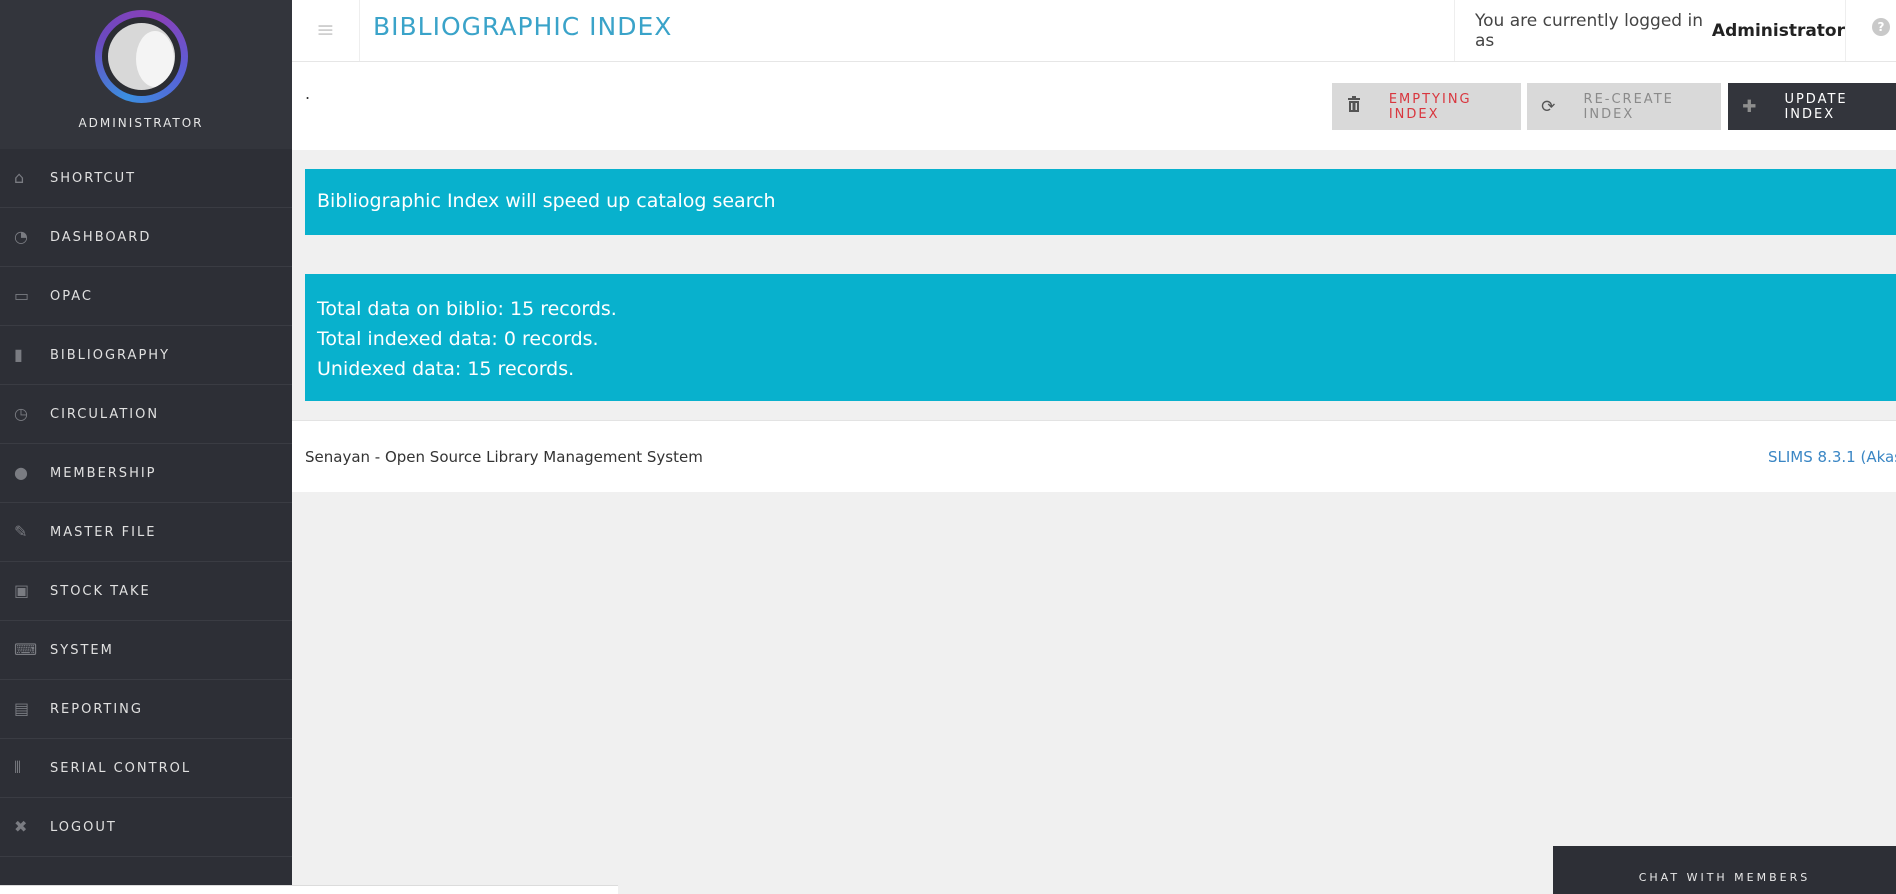  What do you see at coordinates (100, 591) in the screenshot?
I see `sidebar-item-label: STOCK TAKE` at bounding box center [100, 591].